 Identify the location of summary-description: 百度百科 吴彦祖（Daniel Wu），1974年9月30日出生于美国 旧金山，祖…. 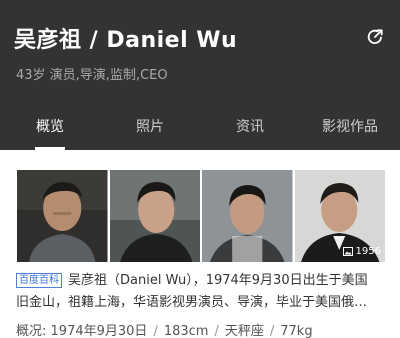
(202, 292).